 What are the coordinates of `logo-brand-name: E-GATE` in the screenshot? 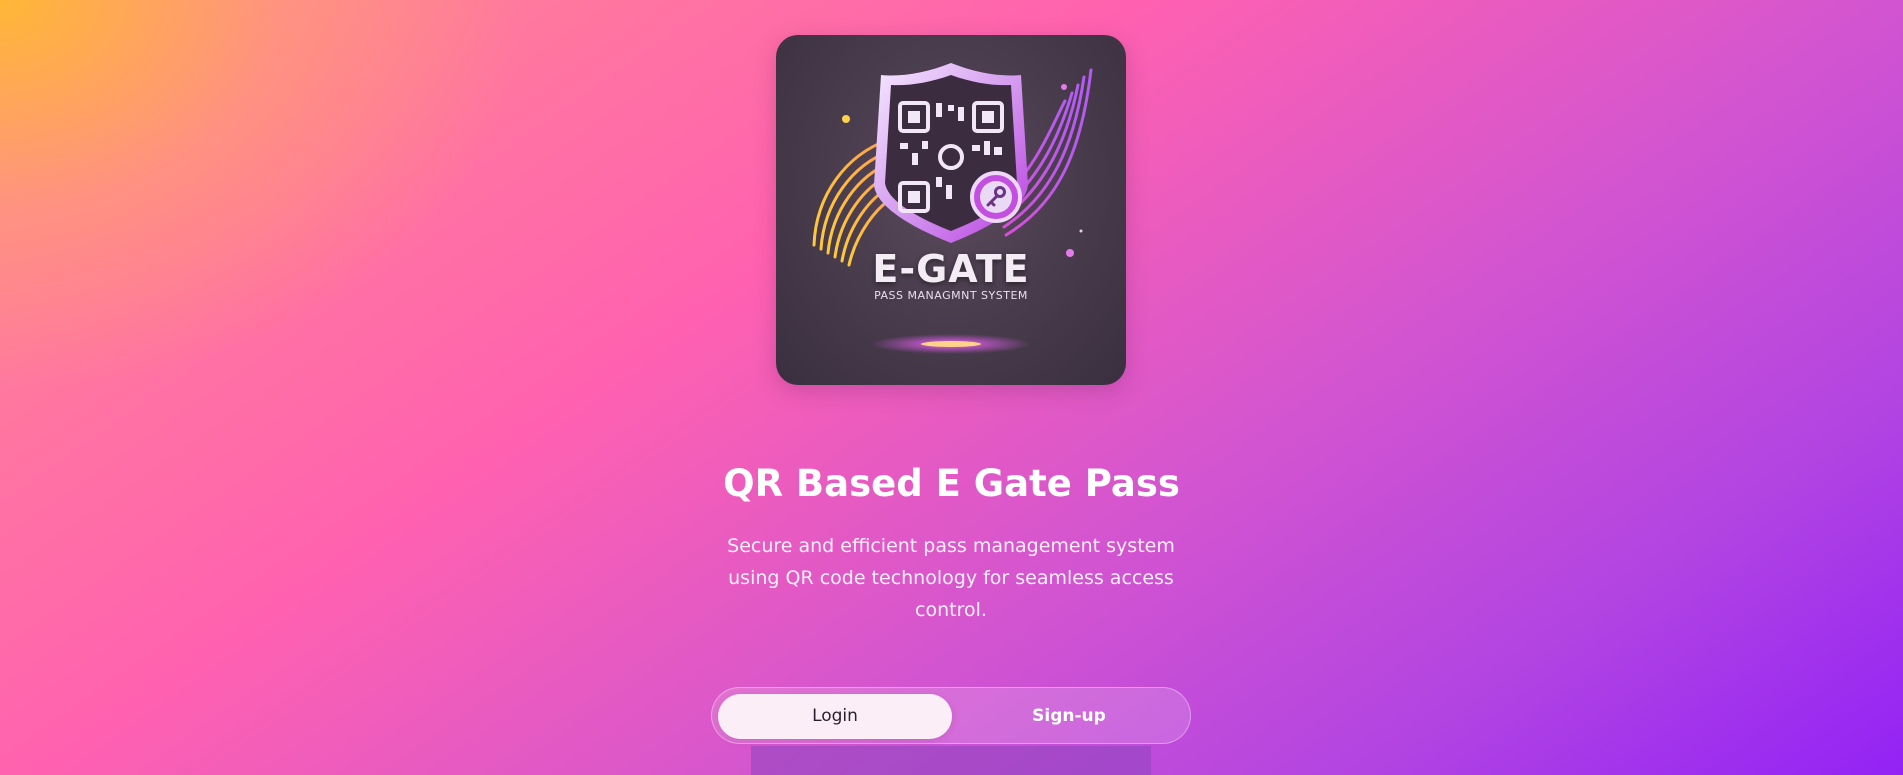 It's located at (951, 269).